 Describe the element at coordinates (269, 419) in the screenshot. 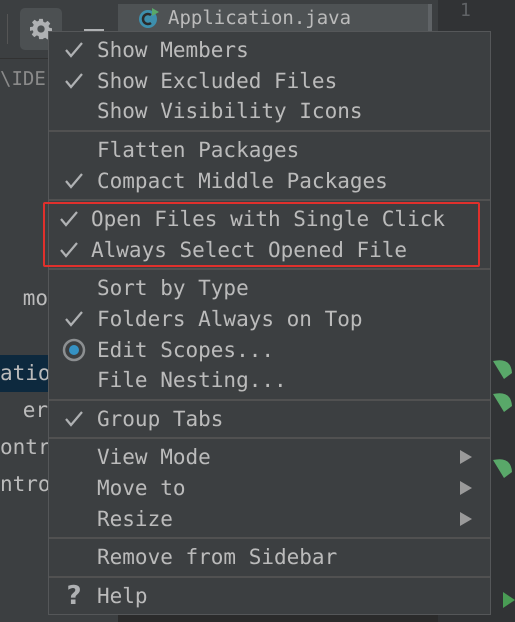

I see `menu-item: Group Tabs` at that location.